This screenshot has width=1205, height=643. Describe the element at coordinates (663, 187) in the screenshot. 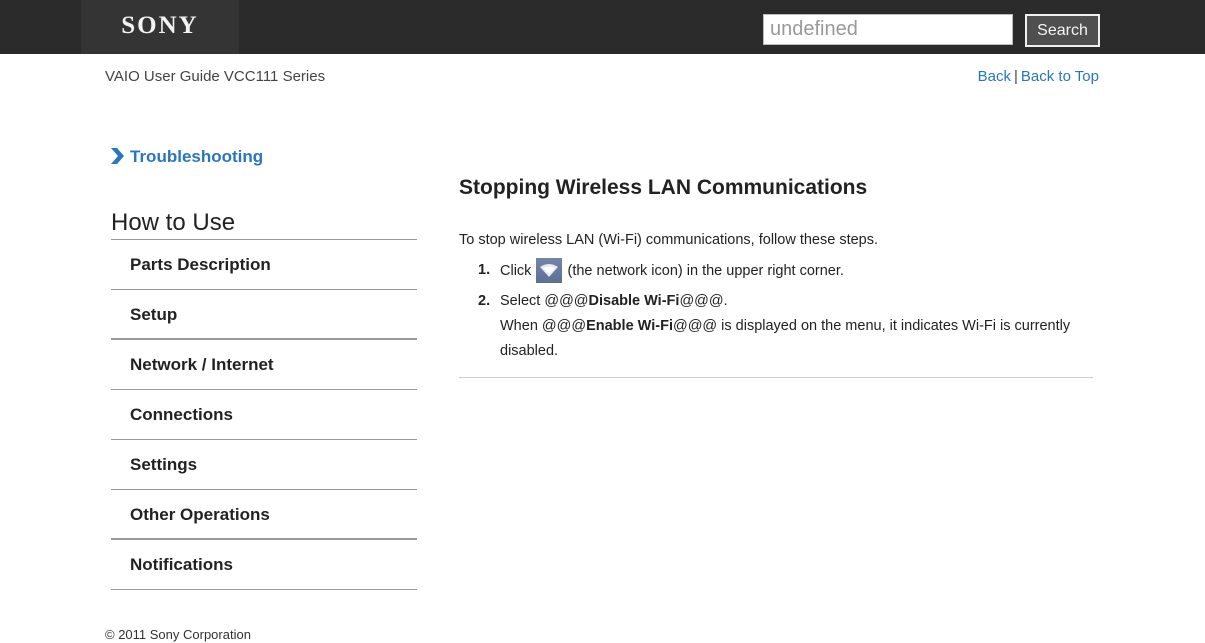

I see `article-title: Stopping Wireless LAN Communications` at that location.